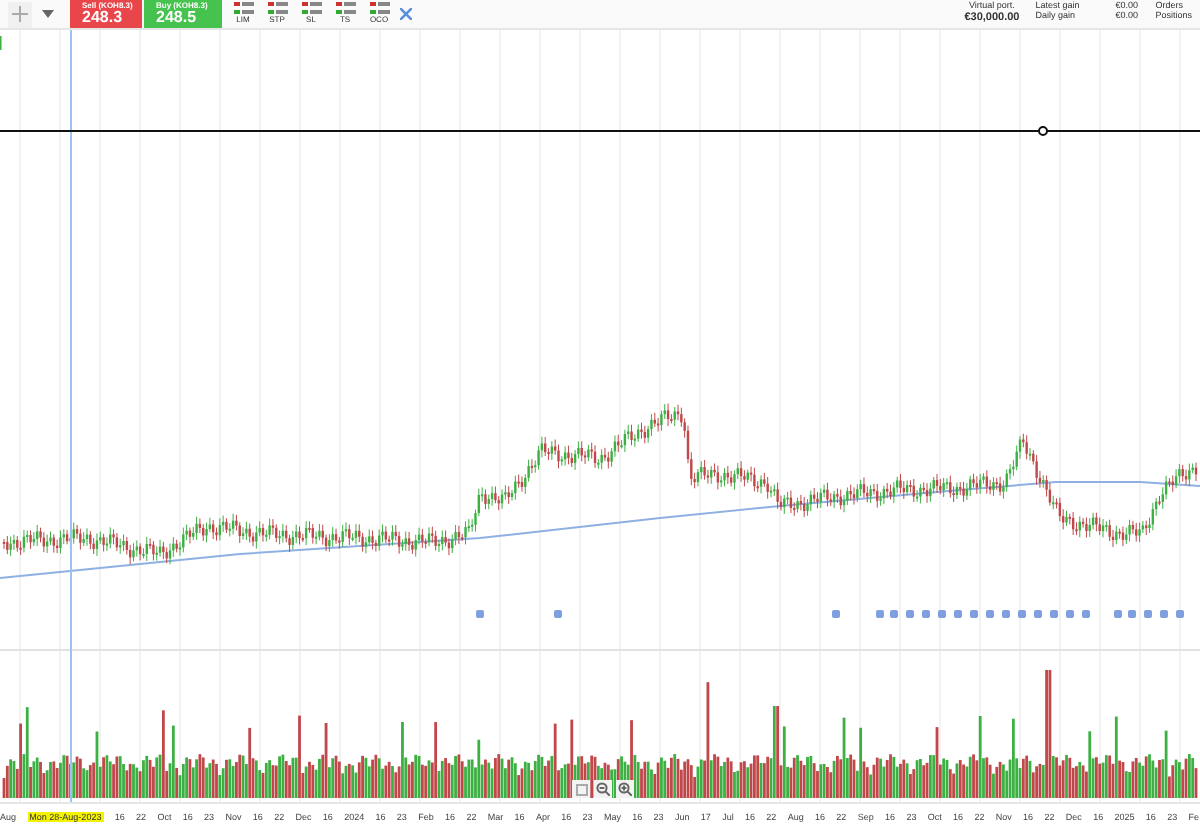 The image size is (1200, 826). Describe the element at coordinates (406, 14) in the screenshot. I see `close-icon` at that location.